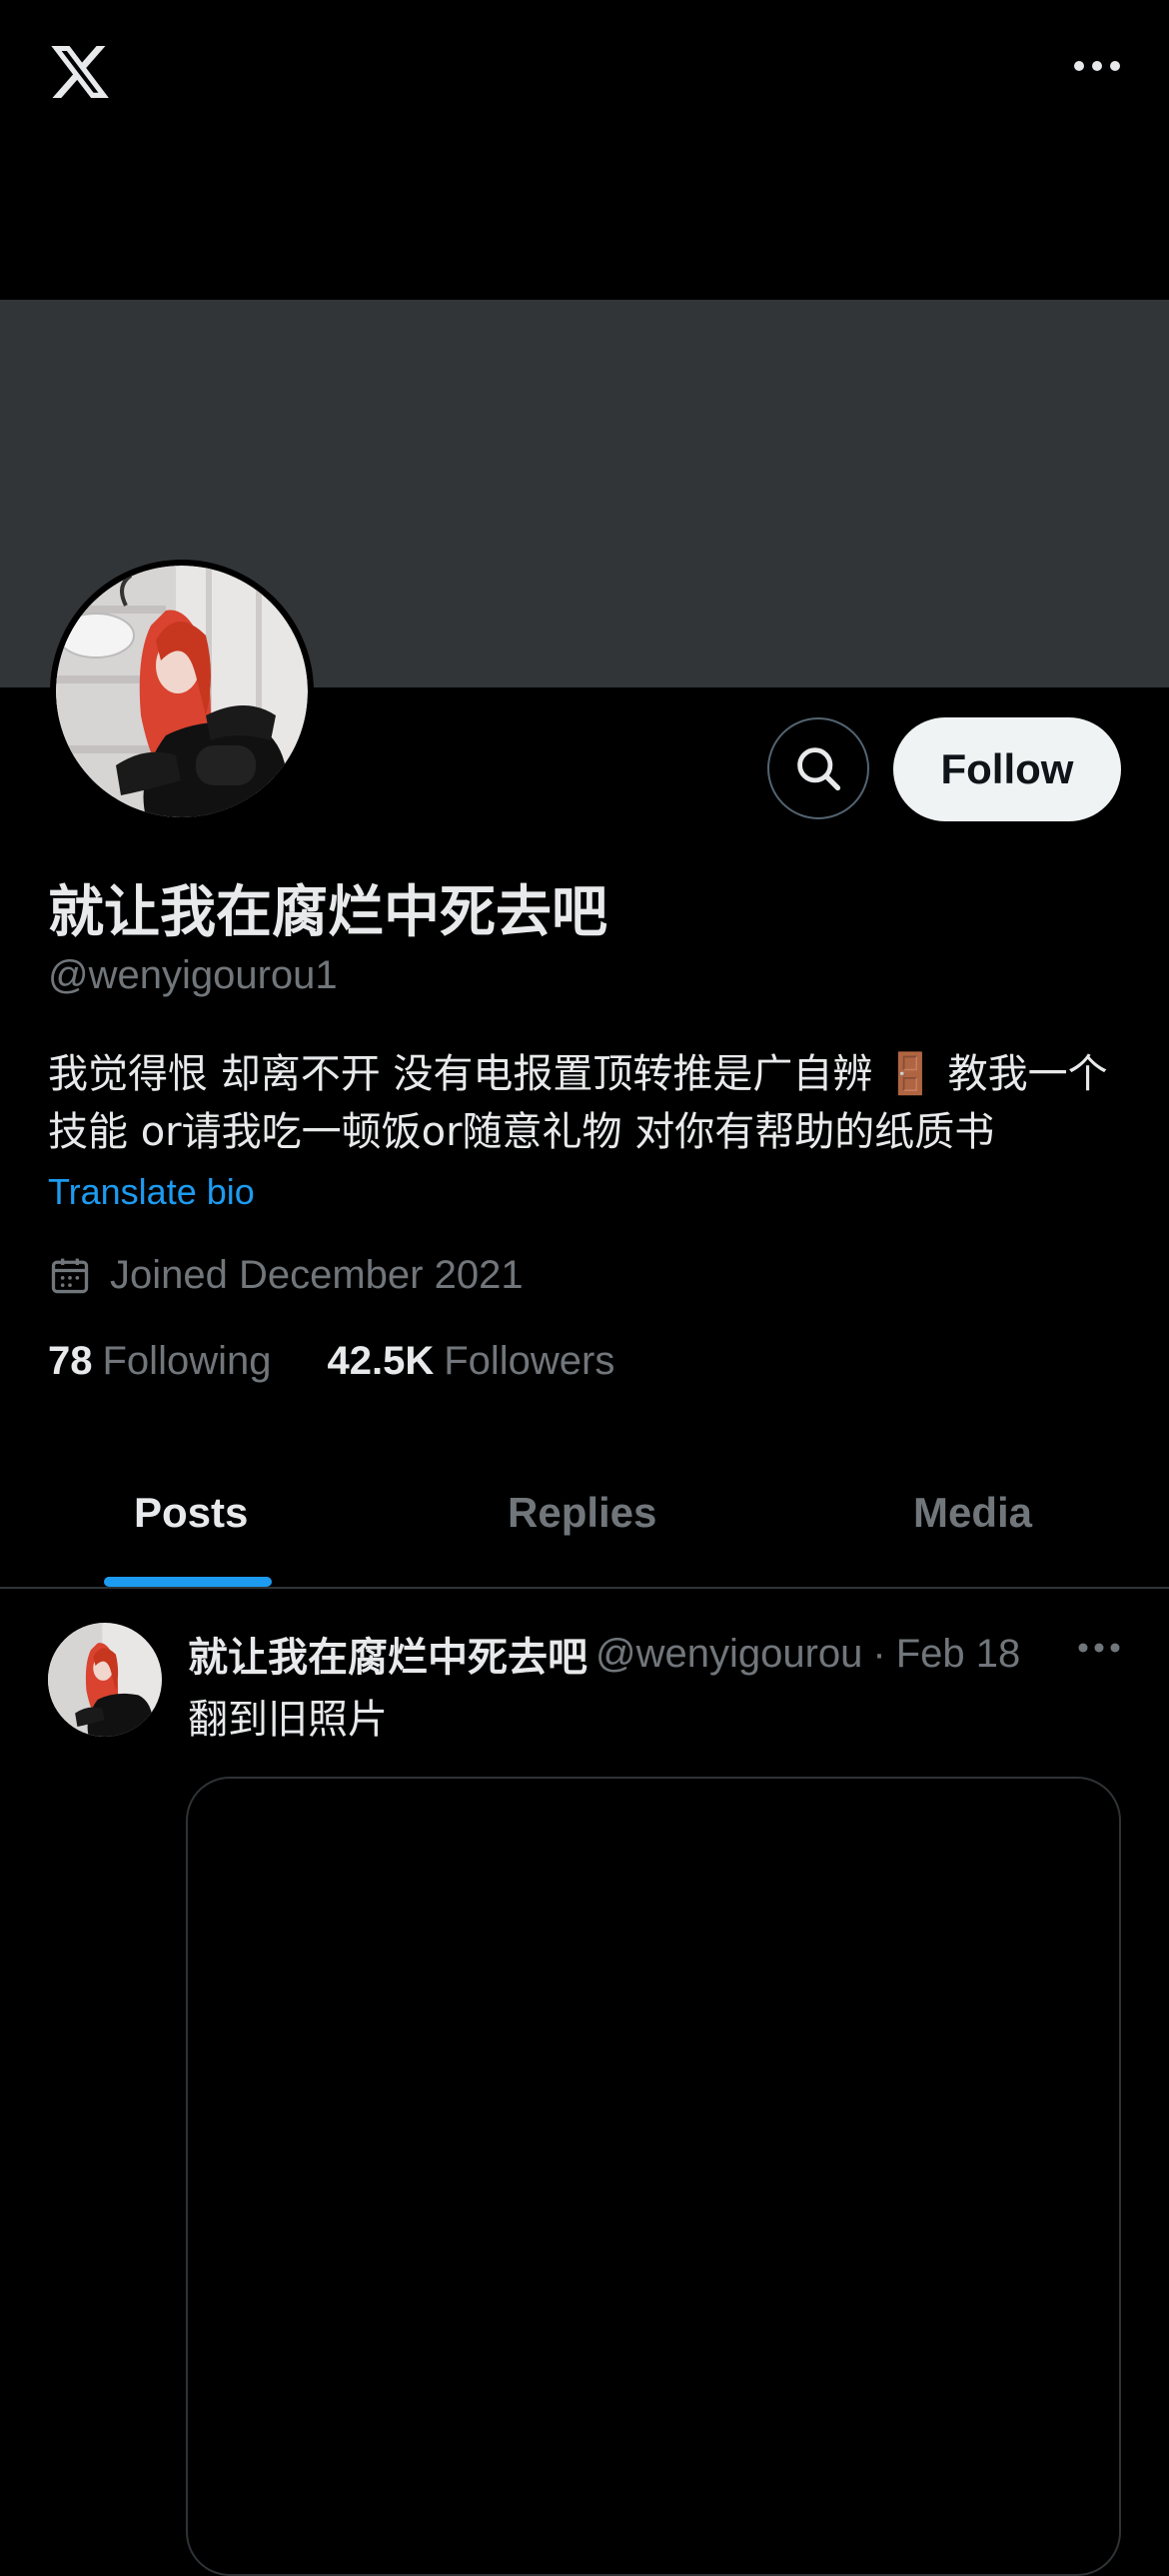 This screenshot has width=1169, height=2576. I want to click on search-icon, so click(819, 769).